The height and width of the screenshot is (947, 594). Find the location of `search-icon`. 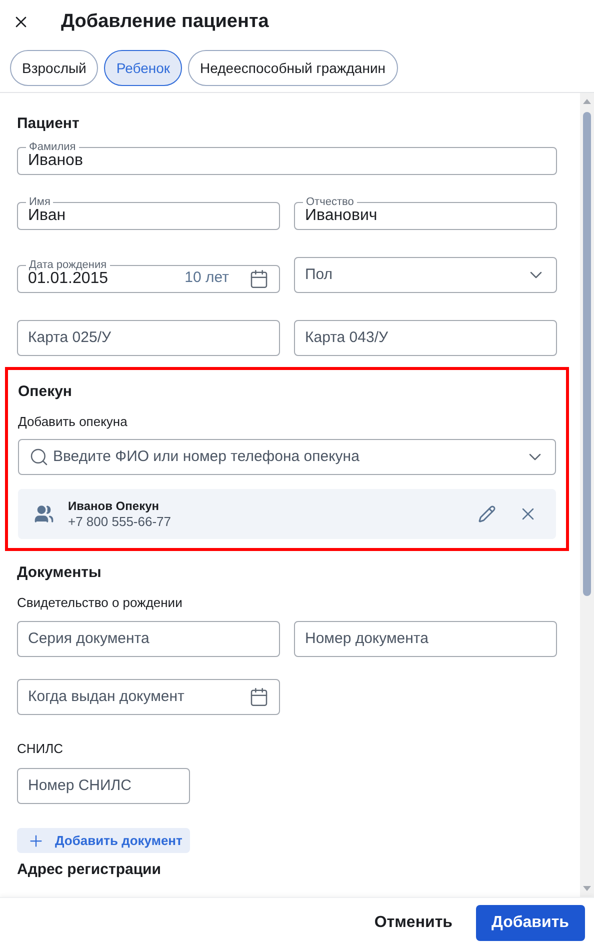

search-icon is located at coordinates (39, 457).